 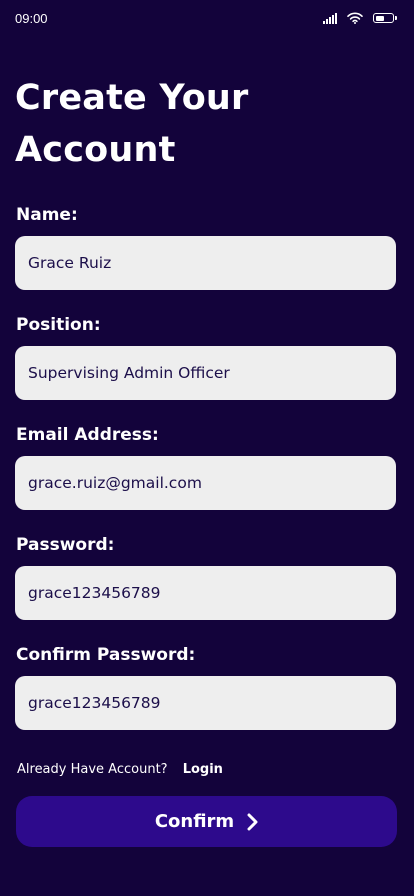 I want to click on wifi-icon, so click(x=355, y=18).